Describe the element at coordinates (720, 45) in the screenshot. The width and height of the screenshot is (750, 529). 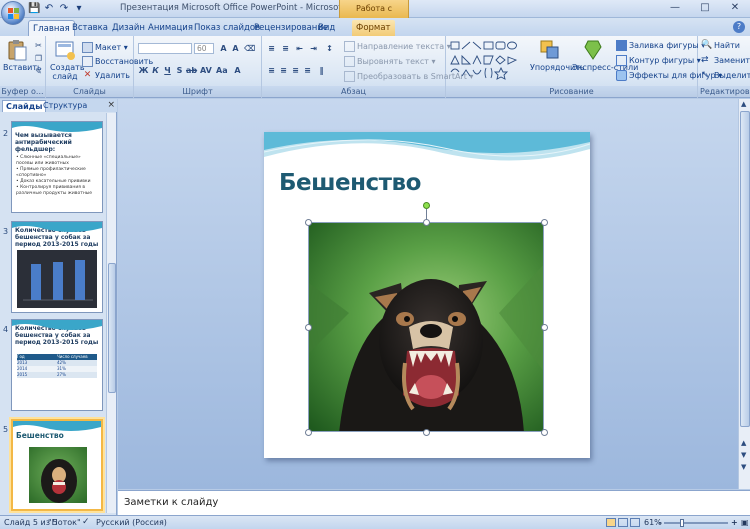
I see `find-button: 🔍 Найти` at that location.